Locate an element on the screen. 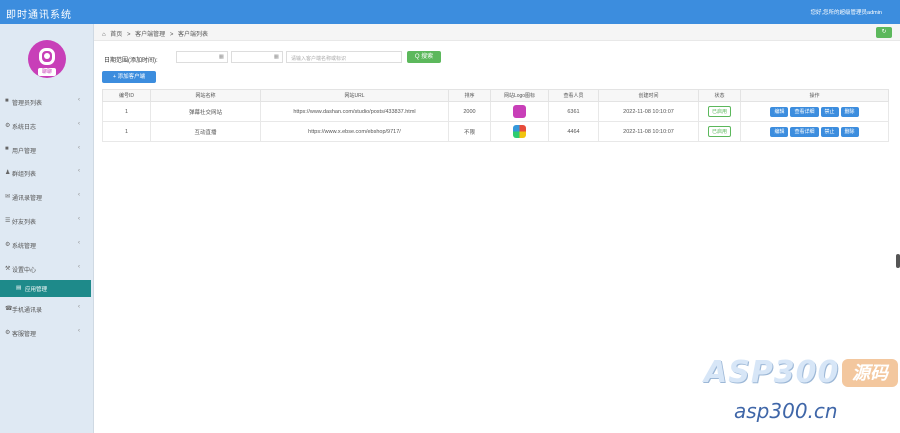 This screenshot has width=900, height=433. sidebar-item-label: 系统管理 is located at coordinates (24, 246).